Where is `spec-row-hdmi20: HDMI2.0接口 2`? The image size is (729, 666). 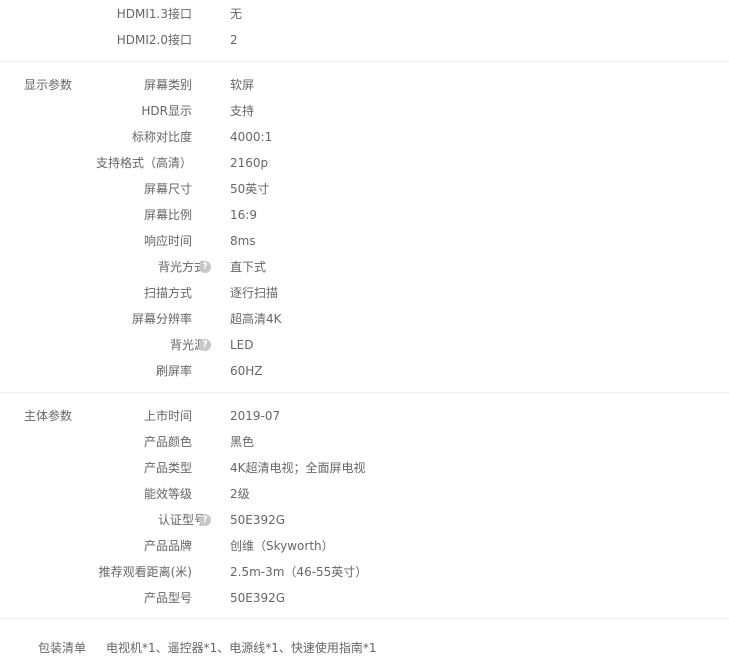 spec-row-hdmi20: HDMI2.0接口 2 is located at coordinates (364, 40).